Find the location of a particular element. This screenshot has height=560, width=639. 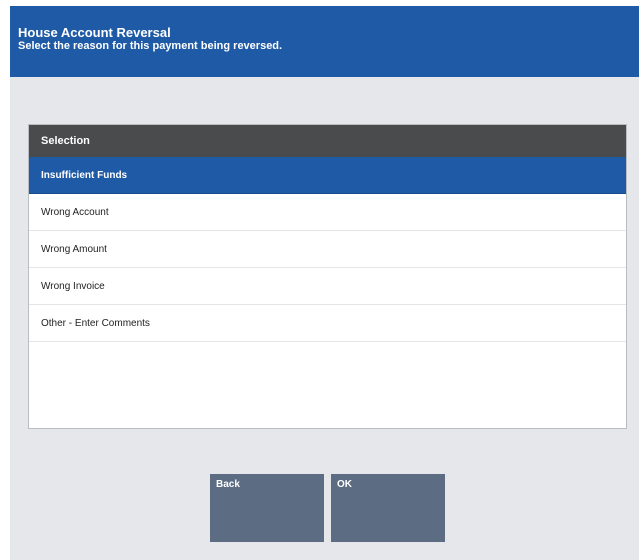

list-item-insufficient-funds: Insufficient Funds is located at coordinates (327, 175).